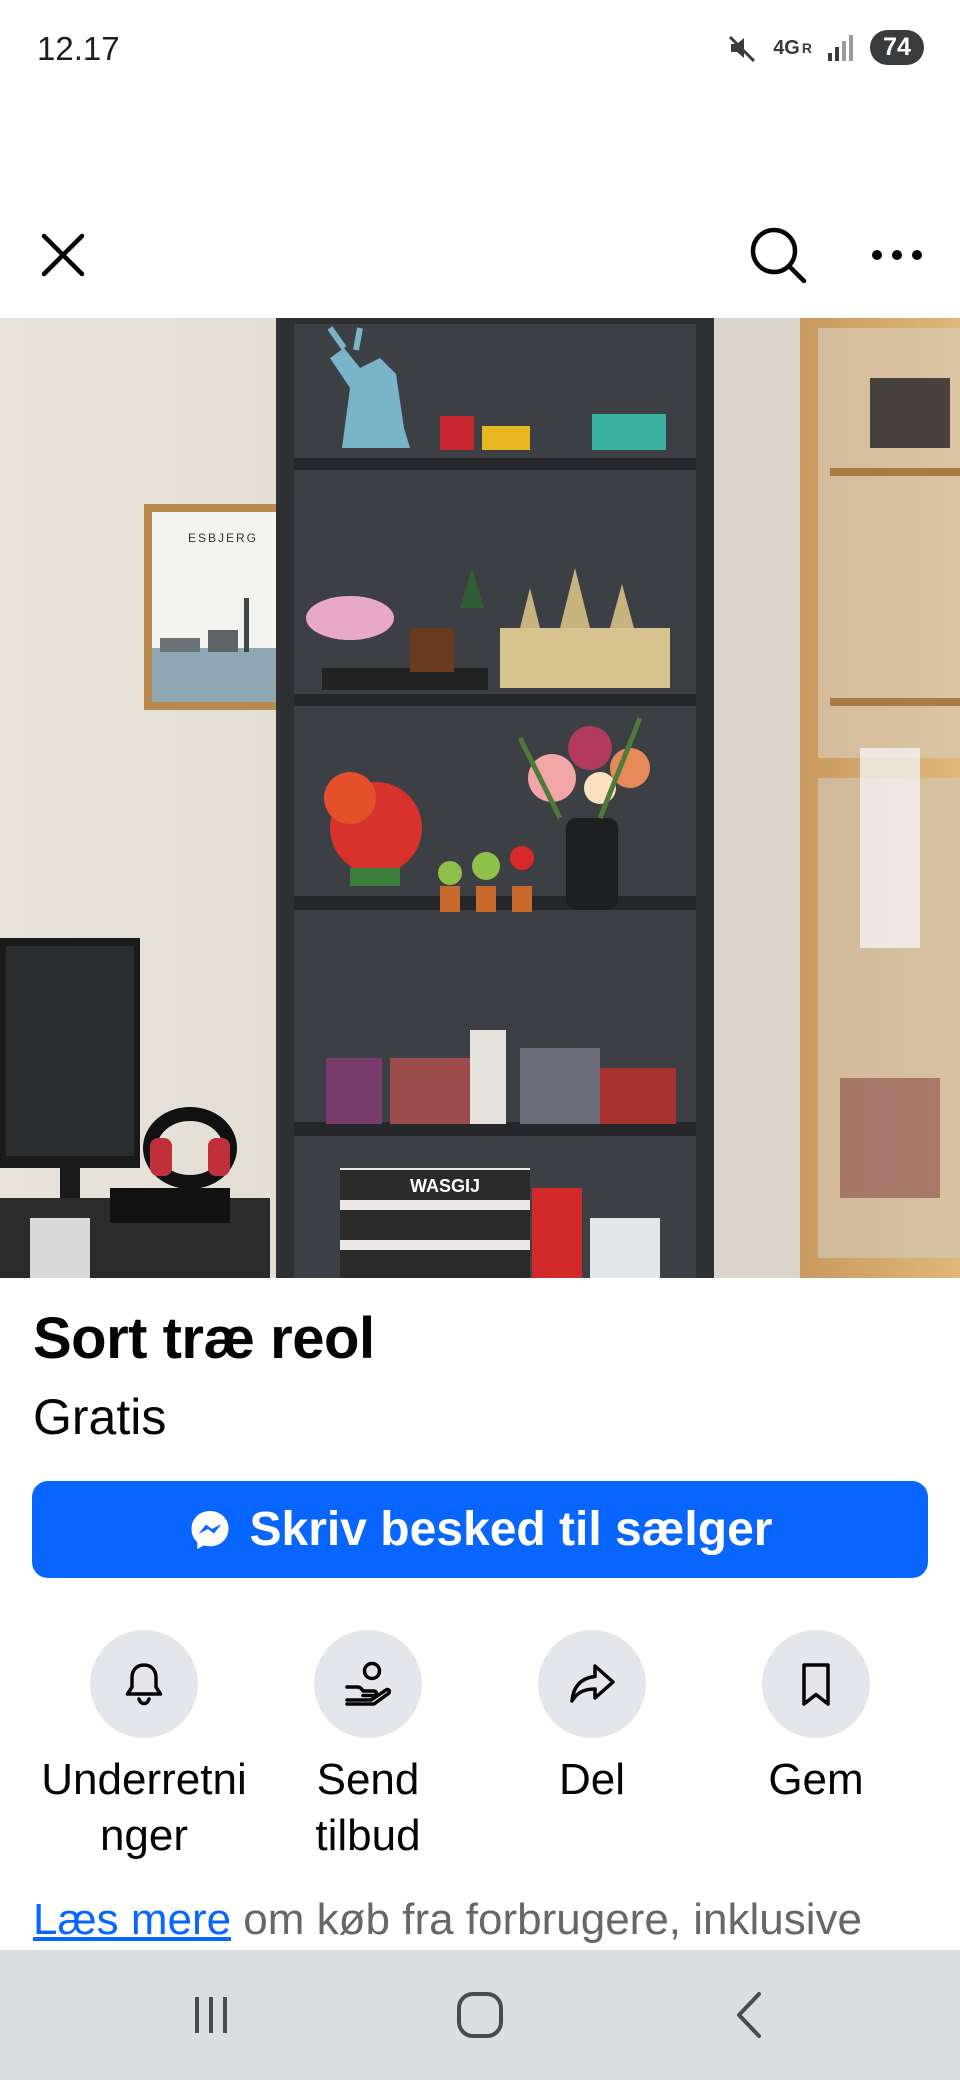 This screenshot has height=2080, width=960. I want to click on send-offer-button-circle, so click(368, 1684).